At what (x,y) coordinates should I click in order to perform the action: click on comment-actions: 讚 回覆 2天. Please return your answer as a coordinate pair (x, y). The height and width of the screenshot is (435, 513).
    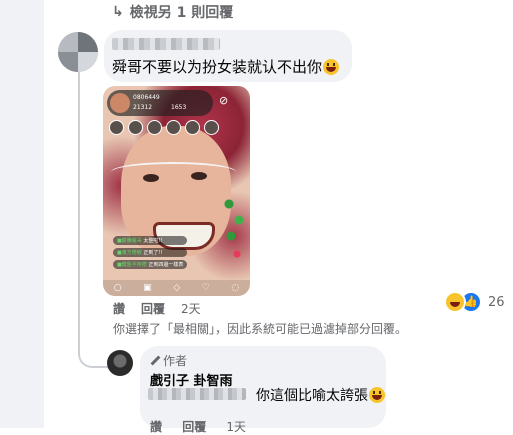
    Looking at the image, I should click on (157, 308).